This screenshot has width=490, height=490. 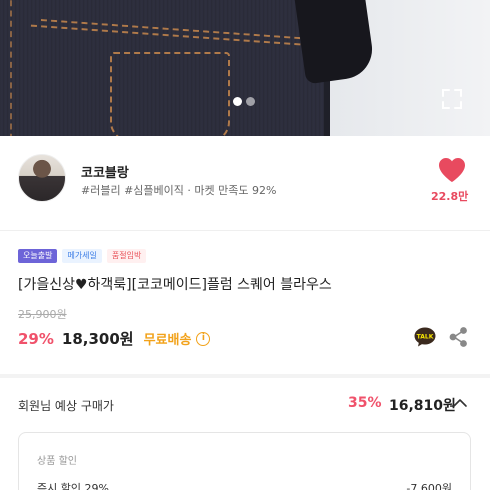 I want to click on image-pagination, so click(x=244, y=101).